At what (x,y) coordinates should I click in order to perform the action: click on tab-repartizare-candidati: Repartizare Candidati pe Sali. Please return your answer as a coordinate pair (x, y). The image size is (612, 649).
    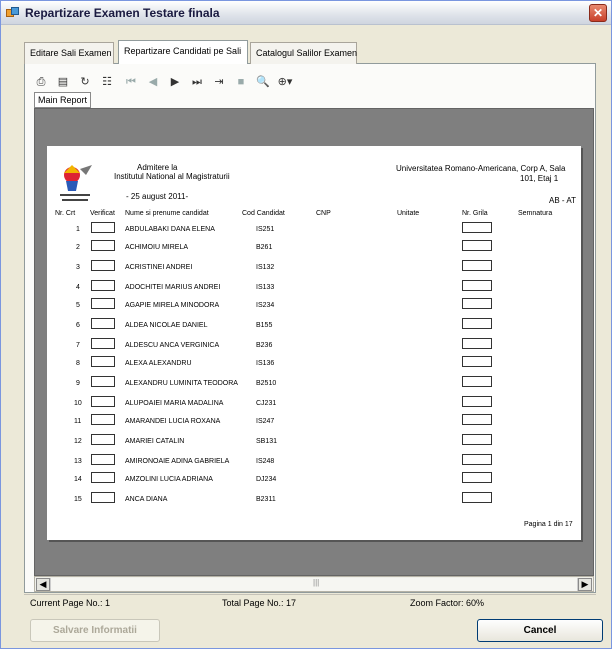
    Looking at the image, I should click on (183, 52).